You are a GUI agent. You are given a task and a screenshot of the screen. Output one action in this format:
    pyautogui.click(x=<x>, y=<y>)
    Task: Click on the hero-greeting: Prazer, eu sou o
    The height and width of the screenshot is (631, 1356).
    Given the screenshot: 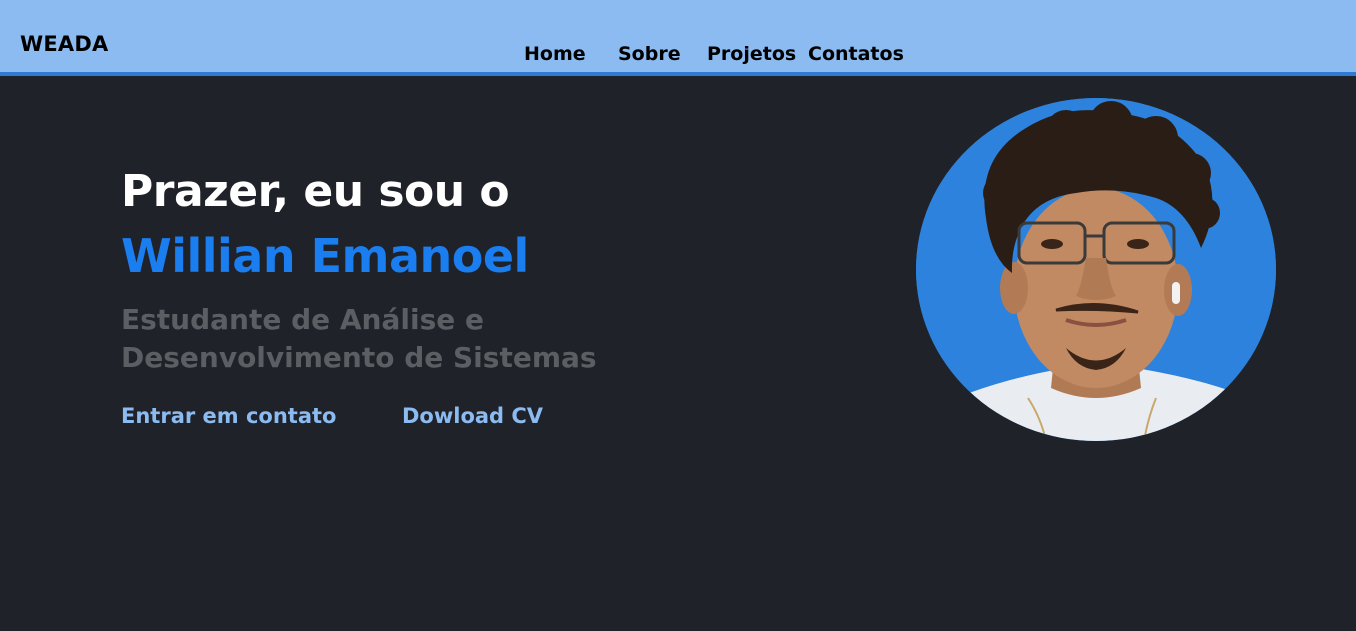 What is the action you would take?
    pyautogui.click(x=315, y=191)
    